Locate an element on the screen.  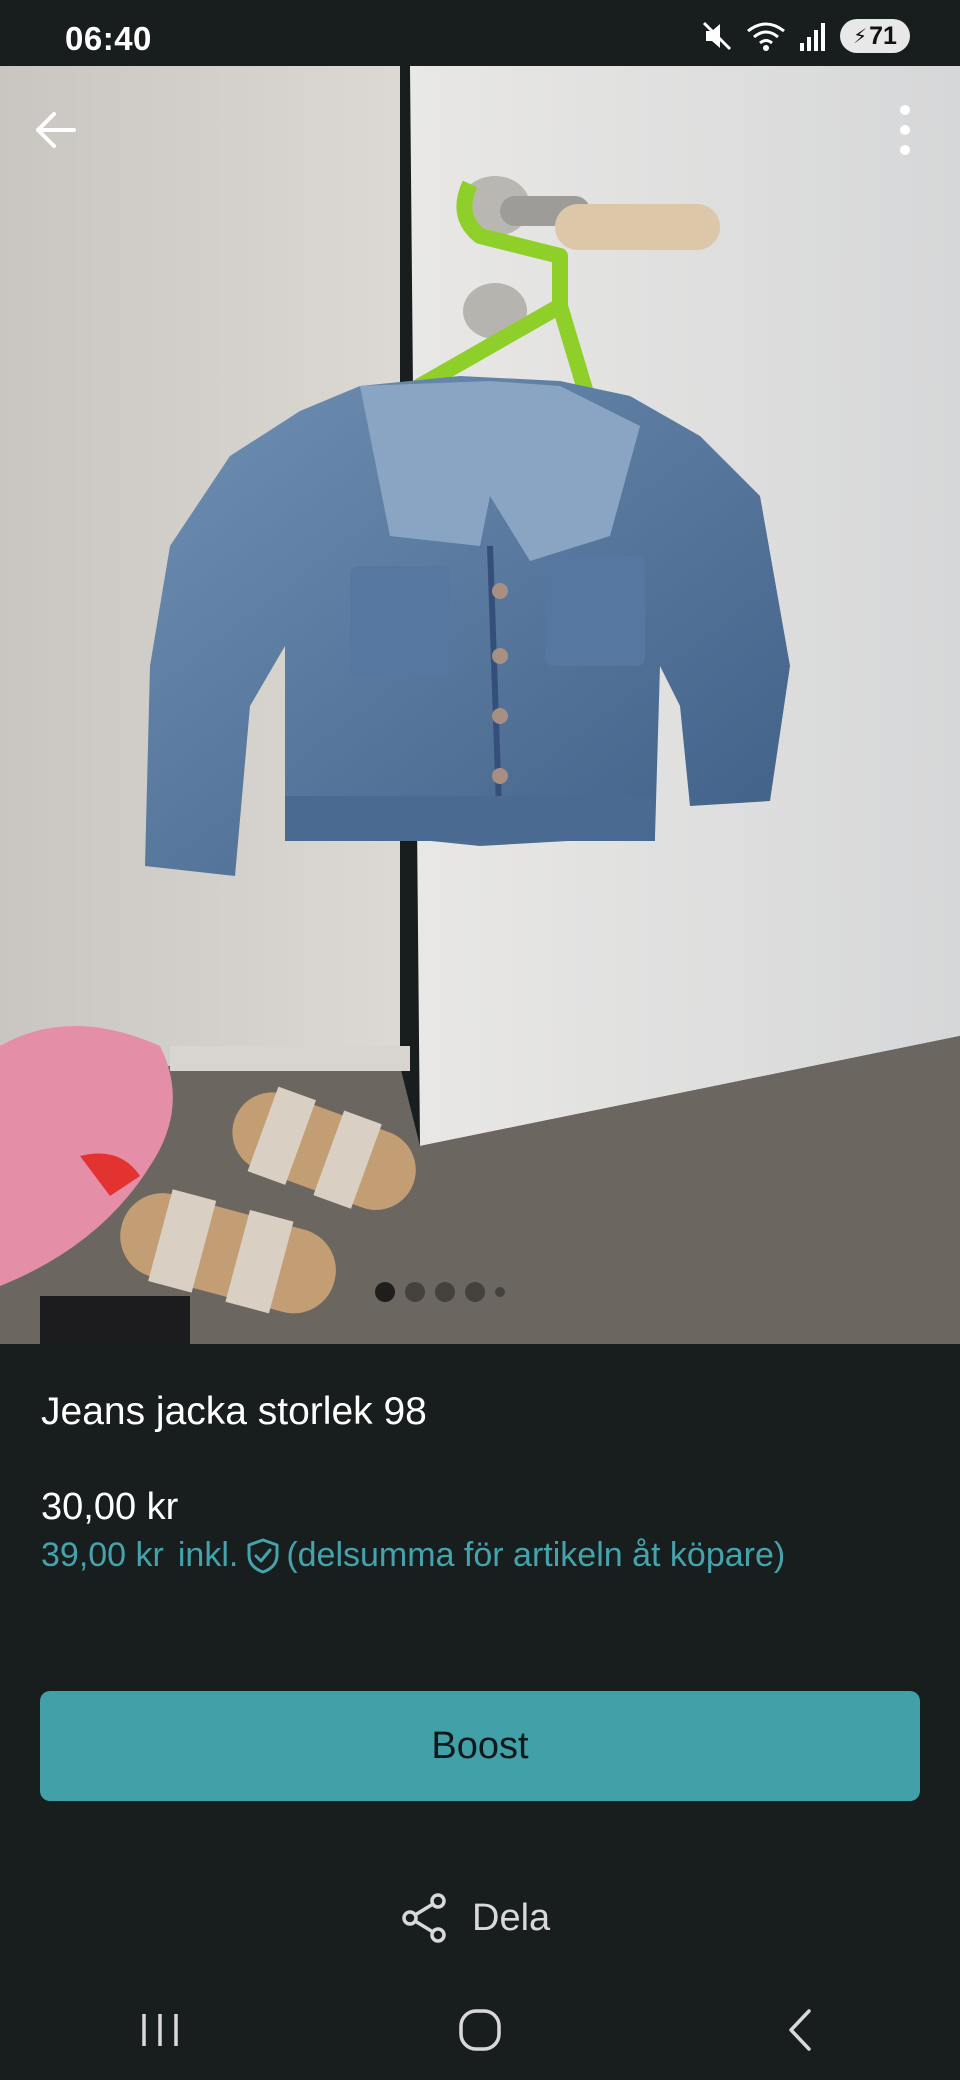
status-icons: ⚡ 71 is located at coordinates (805, 36).